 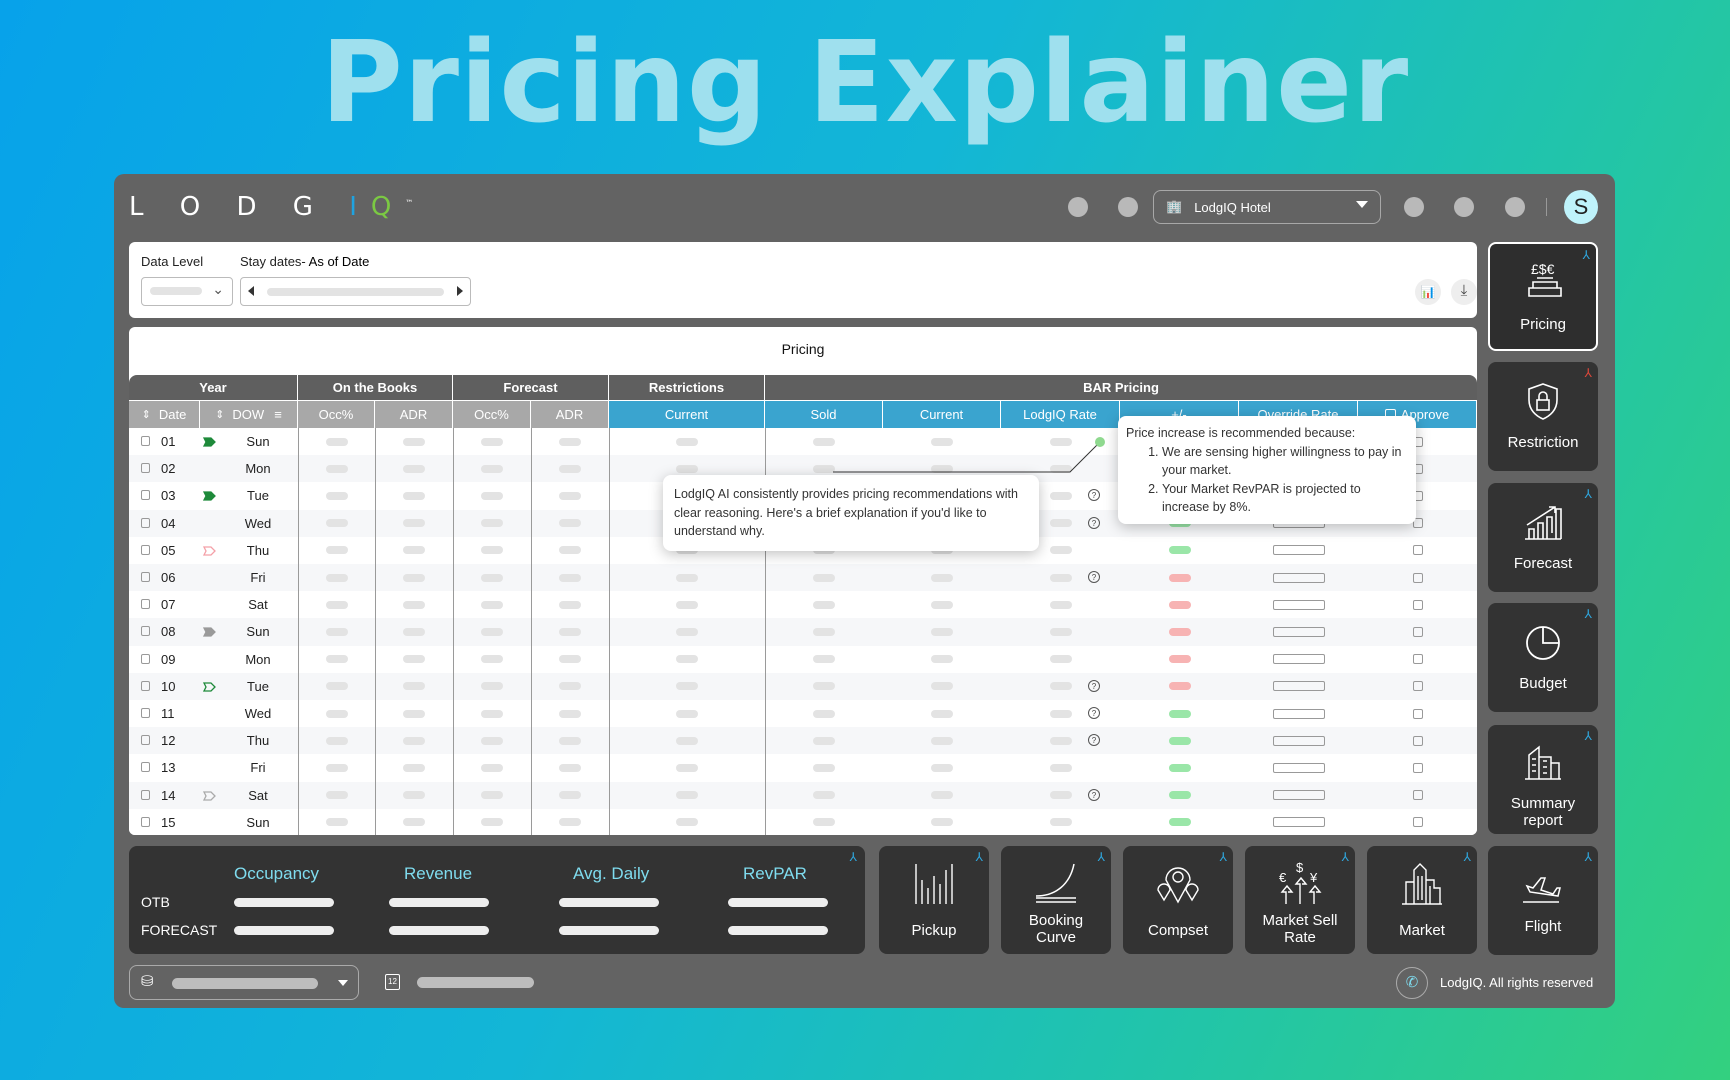 I want to click on card-label: Pickup, so click(x=934, y=930).